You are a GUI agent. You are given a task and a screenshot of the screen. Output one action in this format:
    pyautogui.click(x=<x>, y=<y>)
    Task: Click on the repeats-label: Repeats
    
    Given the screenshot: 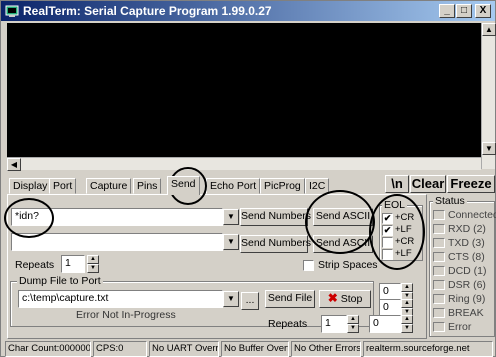 What is the action you would take?
    pyautogui.click(x=35, y=265)
    